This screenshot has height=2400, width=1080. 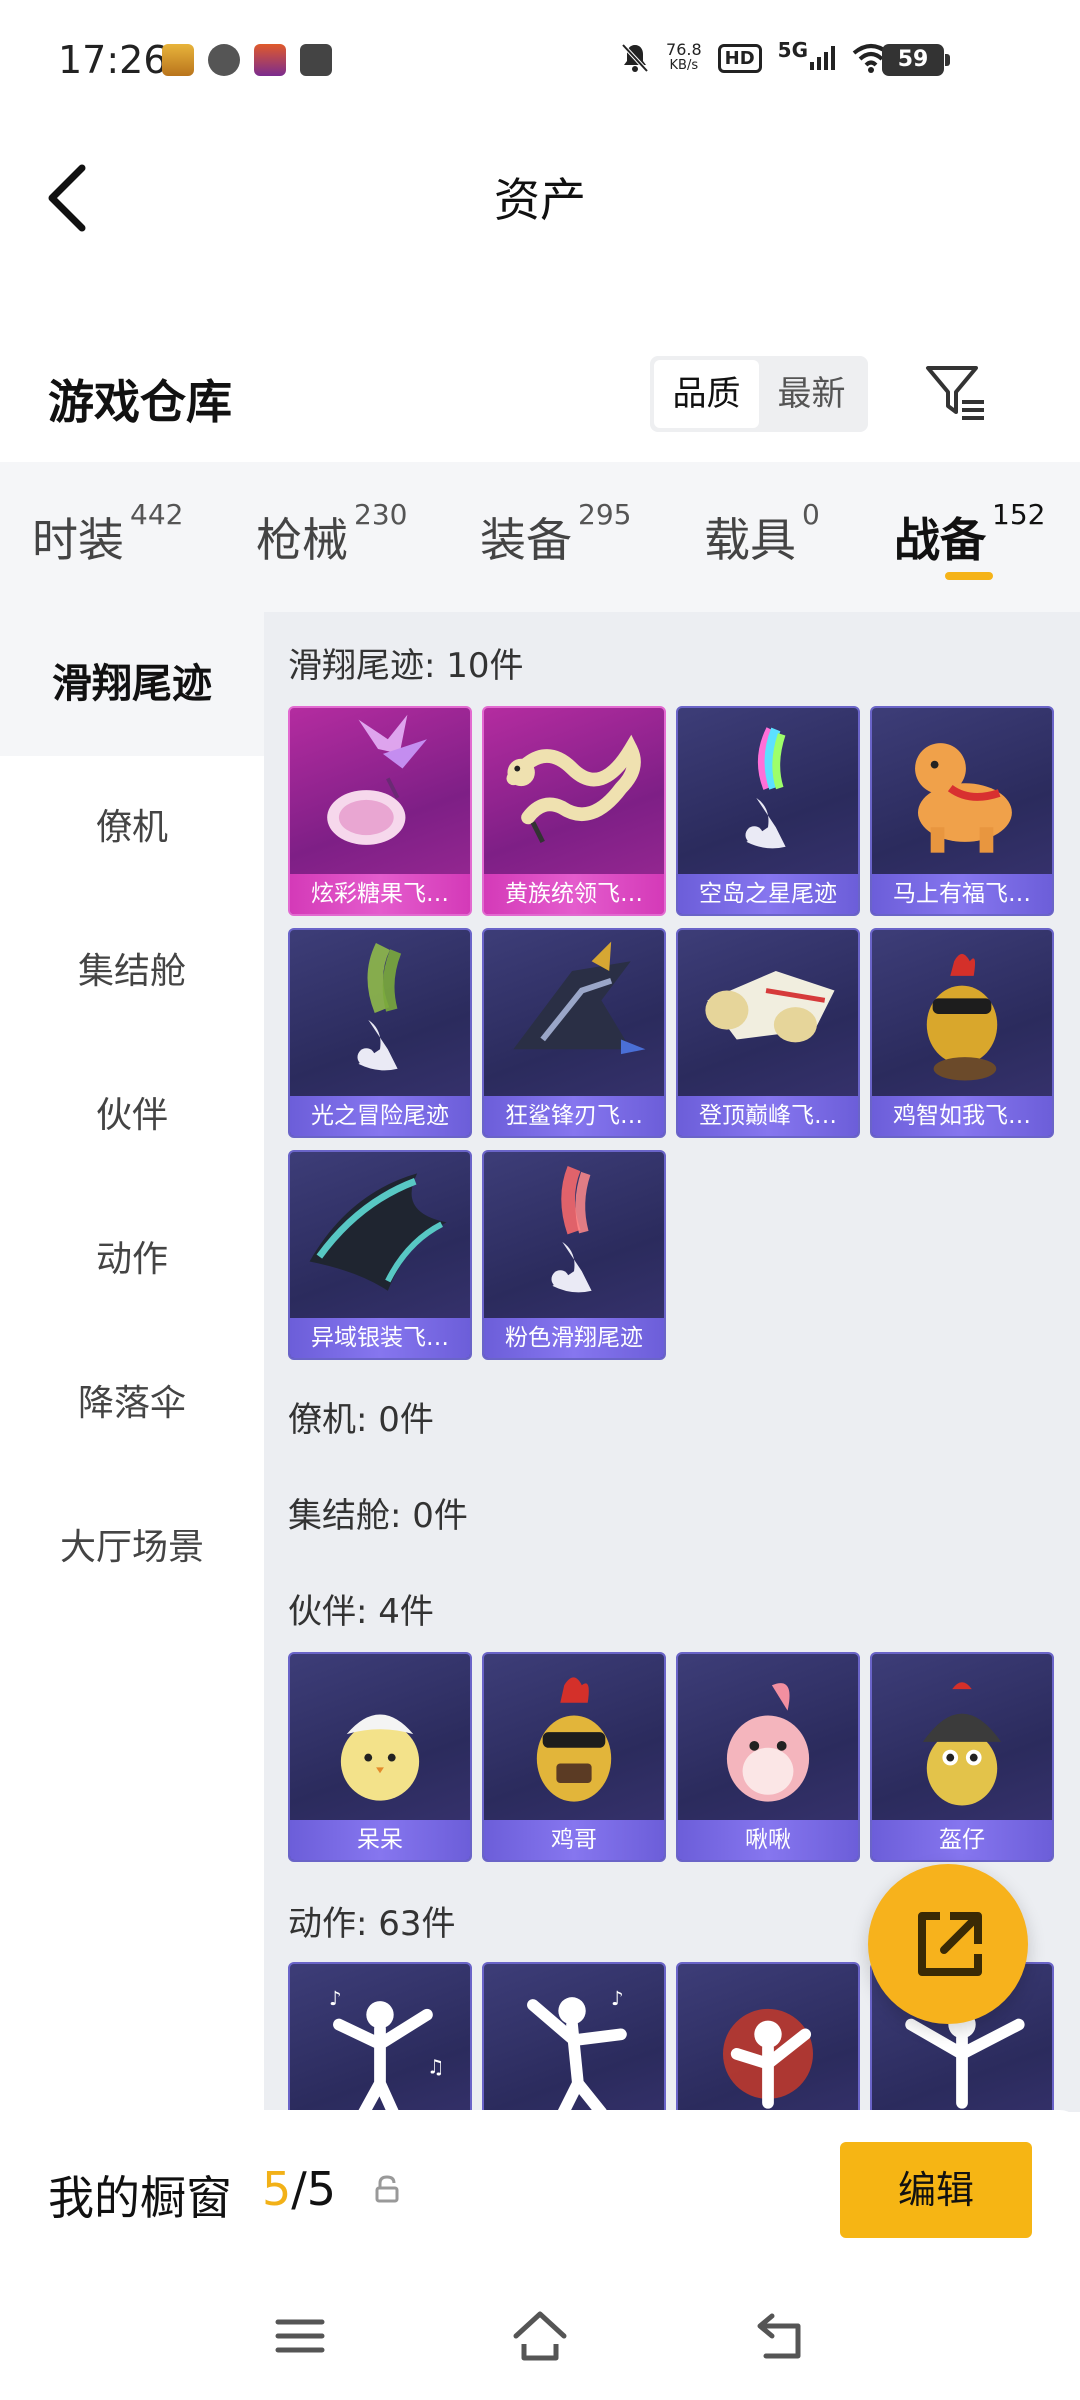 I want to click on category-tabs: 时装 442 枪械 230 装备 295 载具 0 战备 152, so click(x=540, y=537).